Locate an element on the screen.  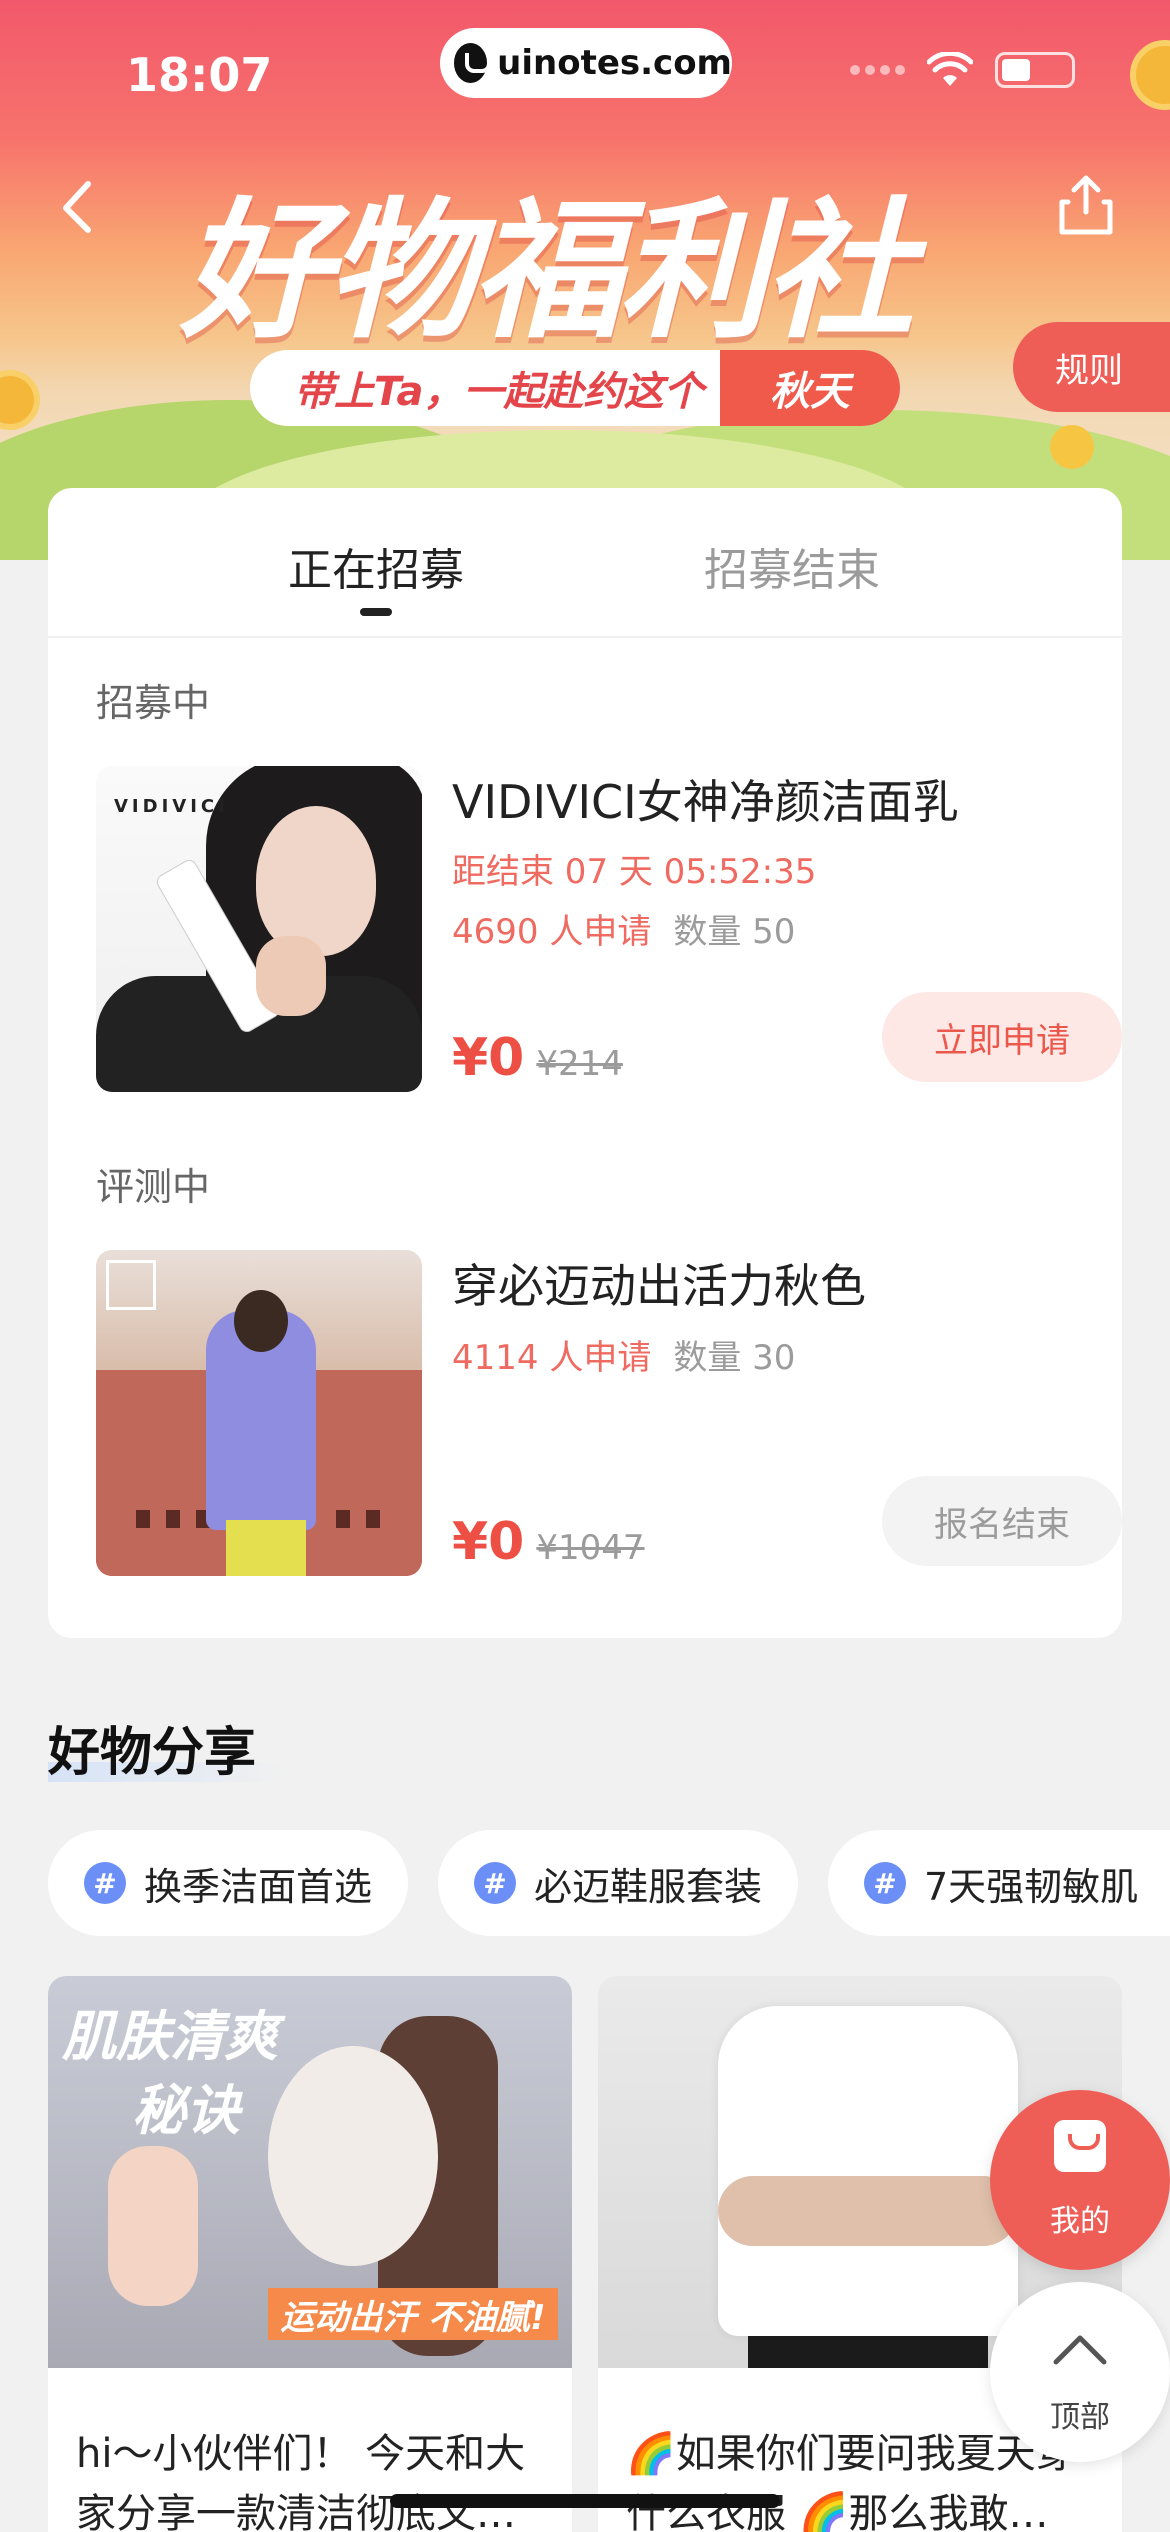
my-button-label: 我的 is located at coordinates (1080, 2221).